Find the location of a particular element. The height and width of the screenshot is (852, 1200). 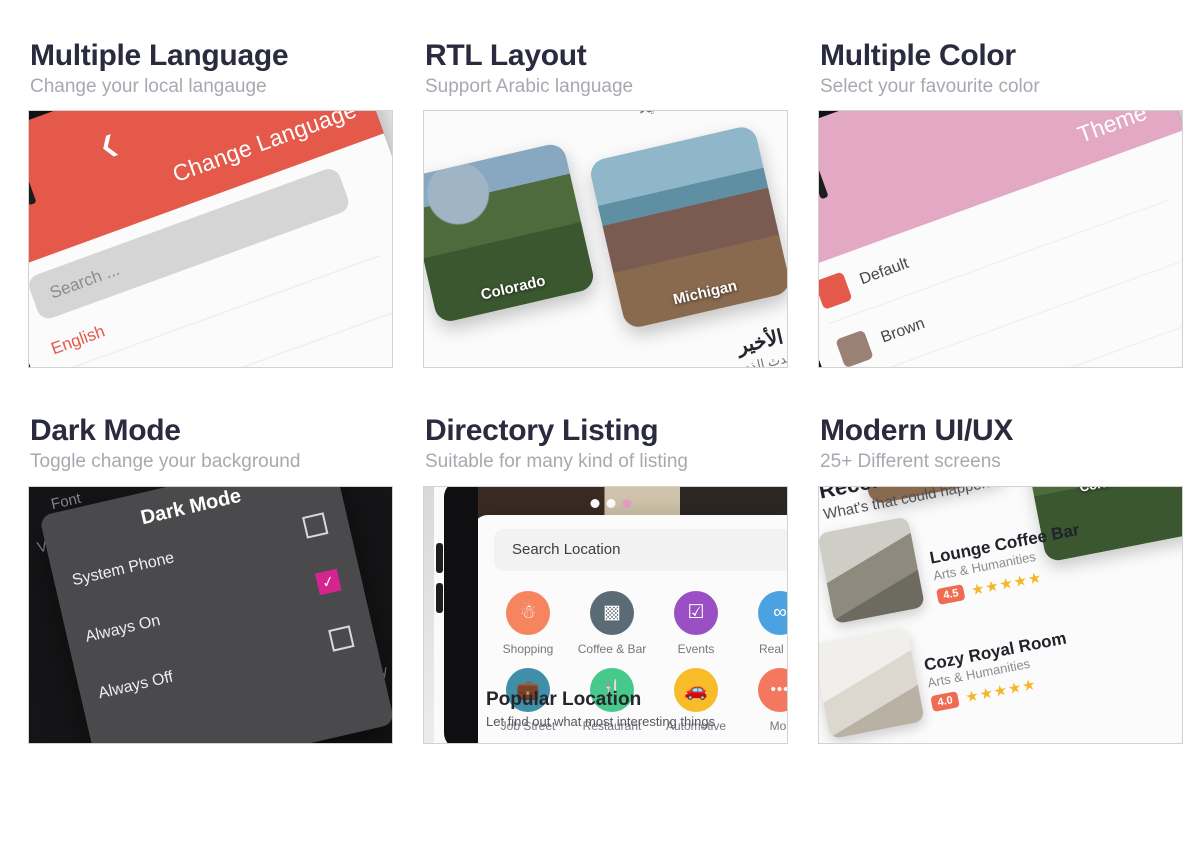

feature-subtitle: Toggle change your background is located at coordinates (165, 461).